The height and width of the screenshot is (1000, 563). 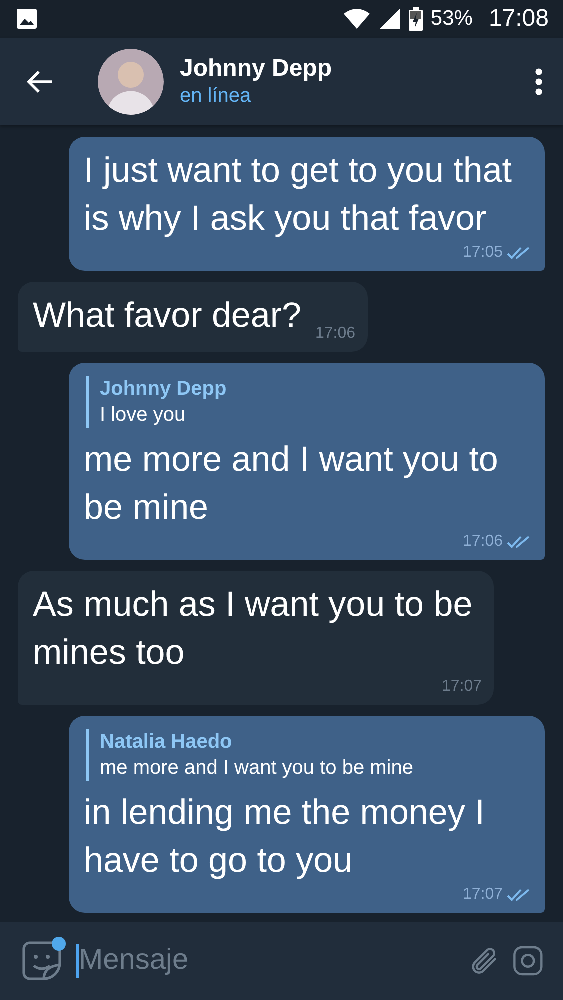 What do you see at coordinates (216, 96) in the screenshot?
I see `contact-status: en línea` at bounding box center [216, 96].